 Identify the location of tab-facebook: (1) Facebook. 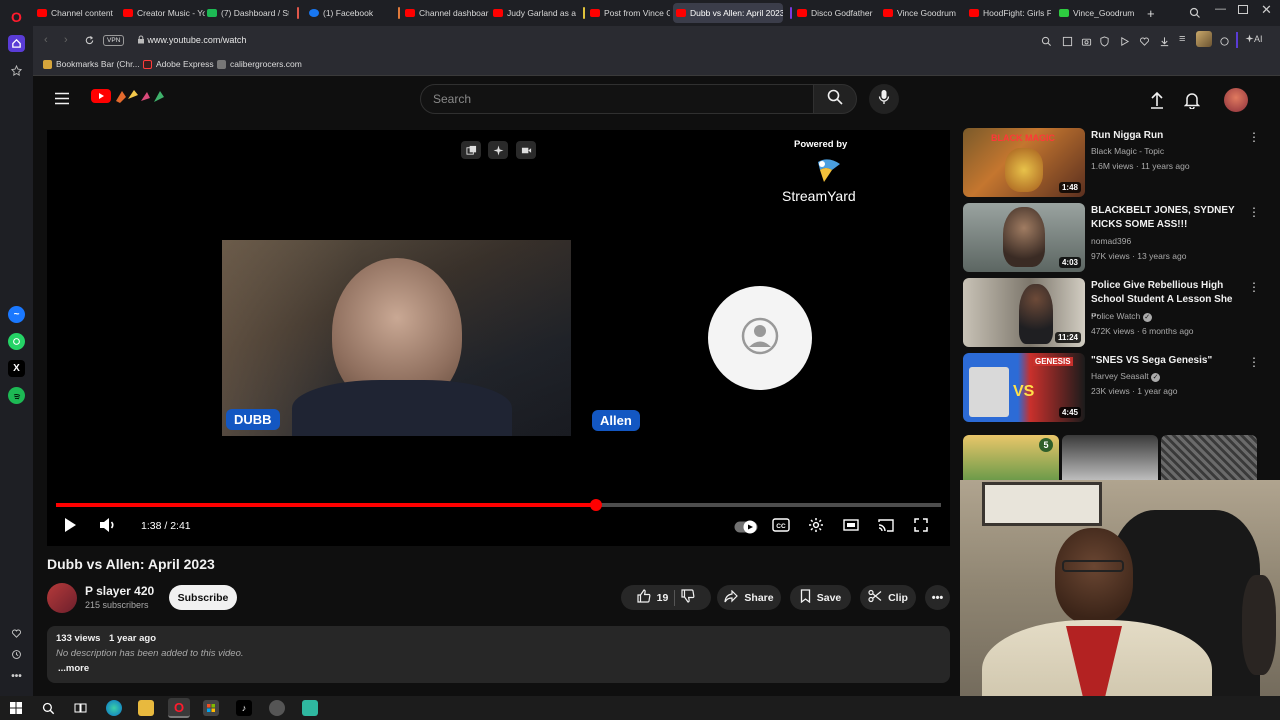
(350, 13).